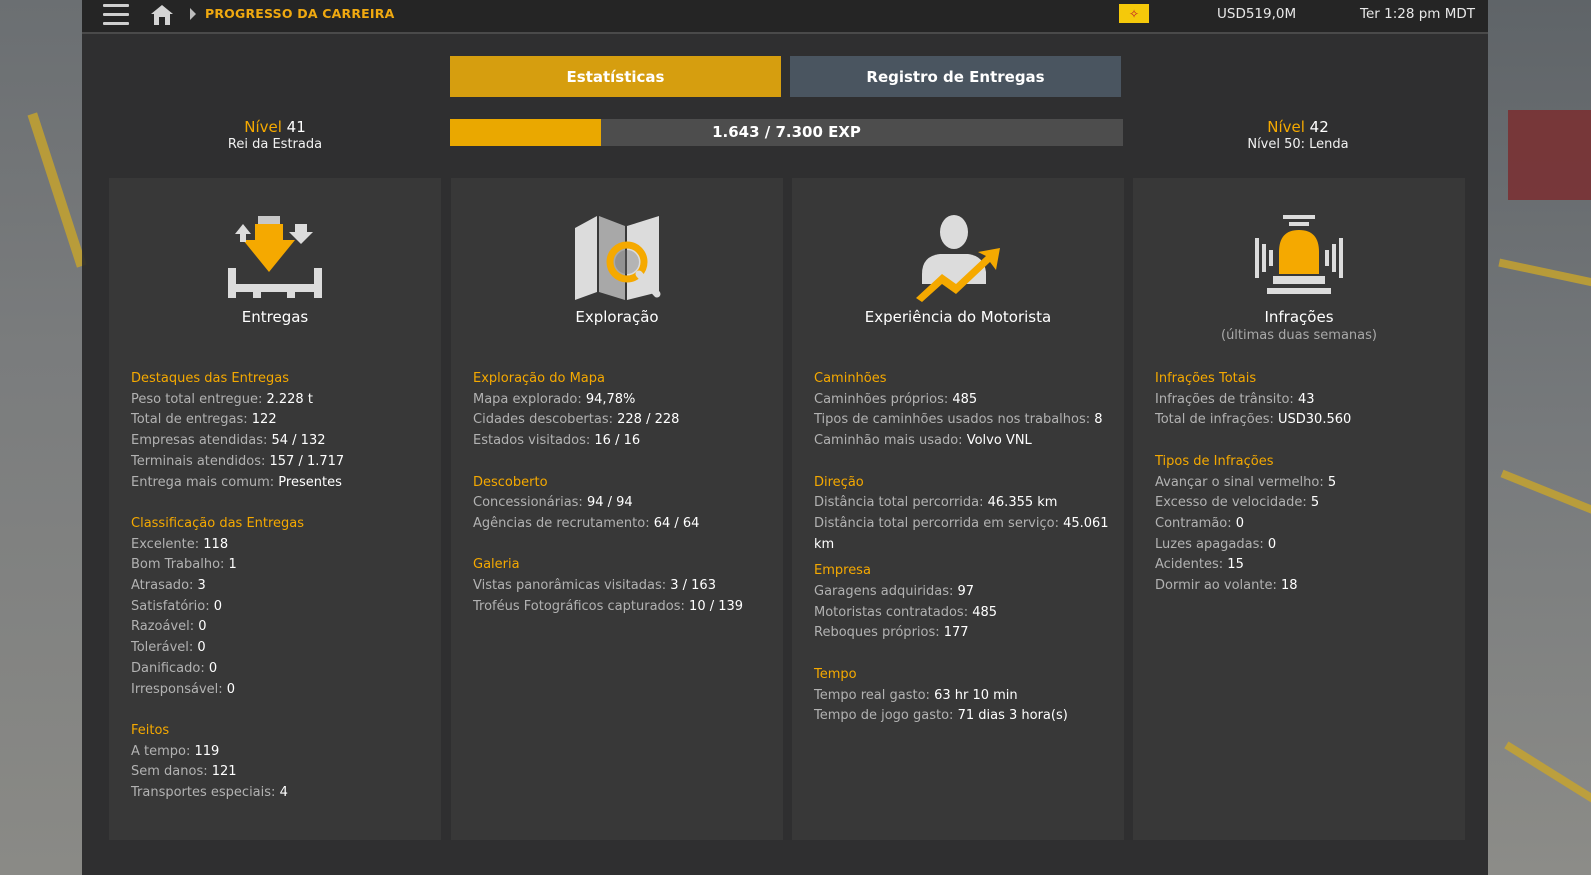 Image resolution: width=1591 pixels, height=875 pixels. I want to click on stat-label: Motoristas contratados:, so click(893, 612).